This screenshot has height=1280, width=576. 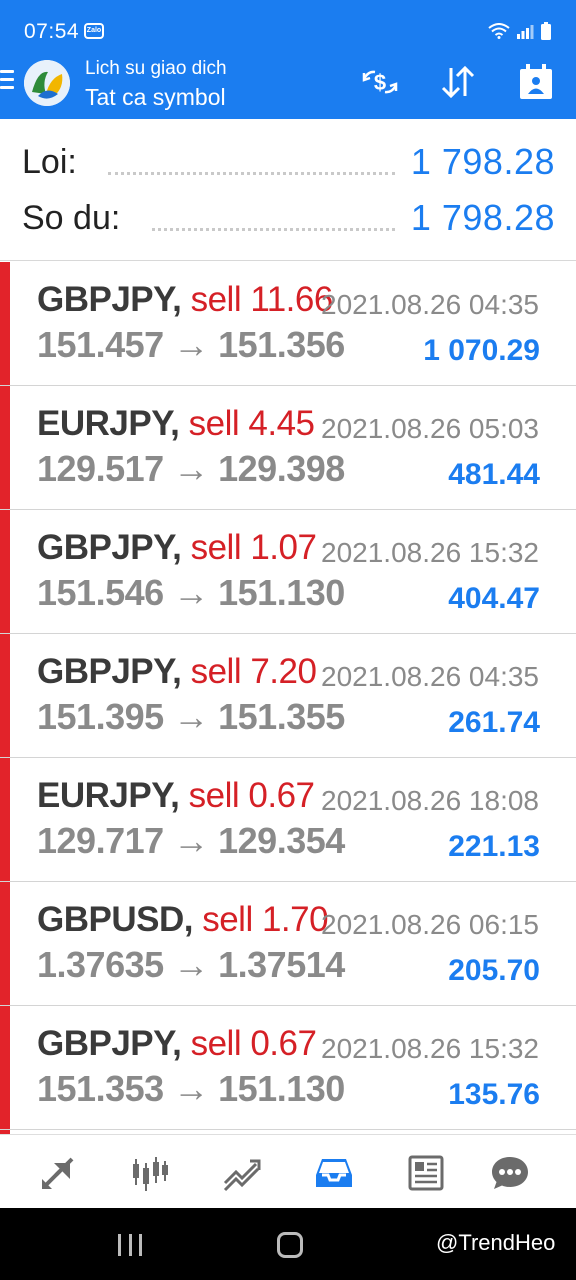 What do you see at coordinates (430, 800) in the screenshot?
I see `trade-datetime: 2021.08.26 18:08` at bounding box center [430, 800].